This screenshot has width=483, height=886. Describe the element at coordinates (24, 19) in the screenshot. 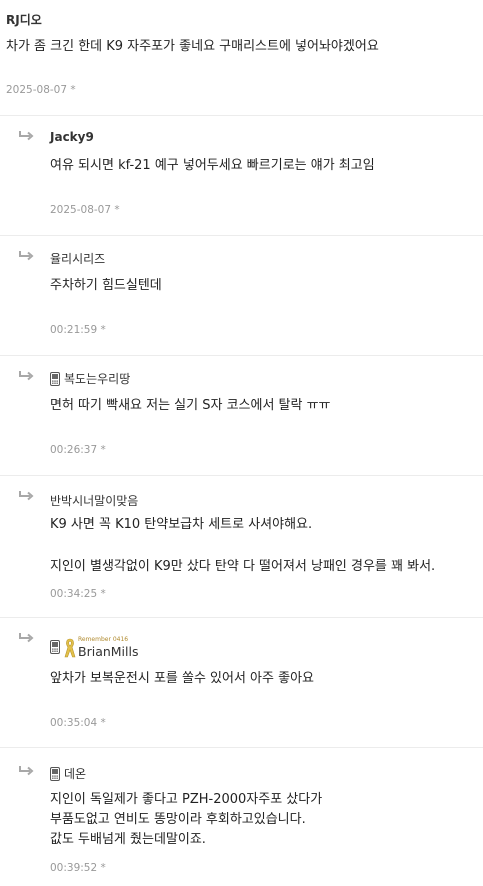

I see `comment-nickname: RJ디오` at that location.